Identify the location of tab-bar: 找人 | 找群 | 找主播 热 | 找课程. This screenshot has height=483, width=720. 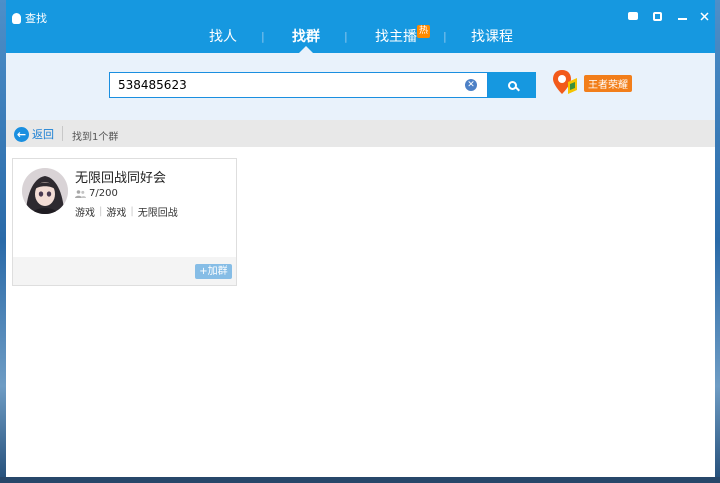
(360, 26).